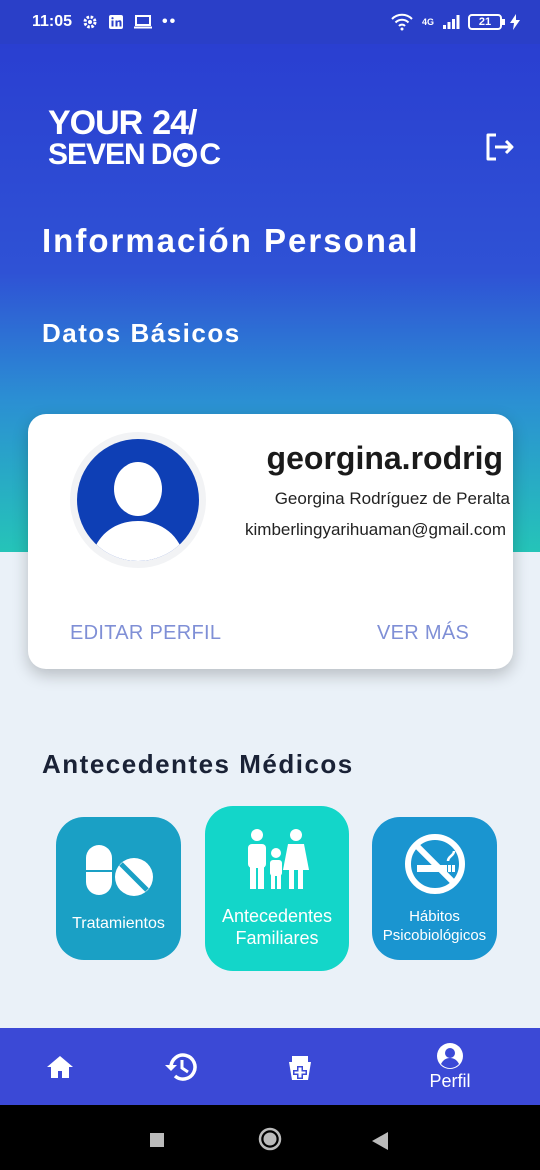 The image size is (540, 1170). I want to click on edit-profile-button: EDITAR PERFIL, so click(145, 633).